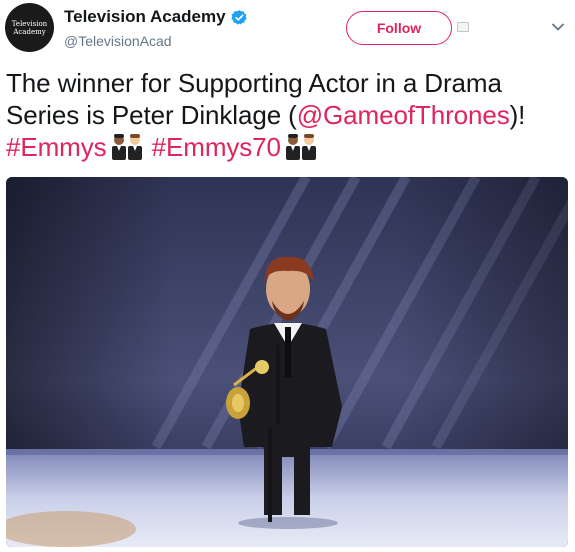 Image resolution: width=575 pixels, height=552 pixels. Describe the element at coordinates (29, 23) in the screenshot. I see `avatar-text-line1: Television` at that location.